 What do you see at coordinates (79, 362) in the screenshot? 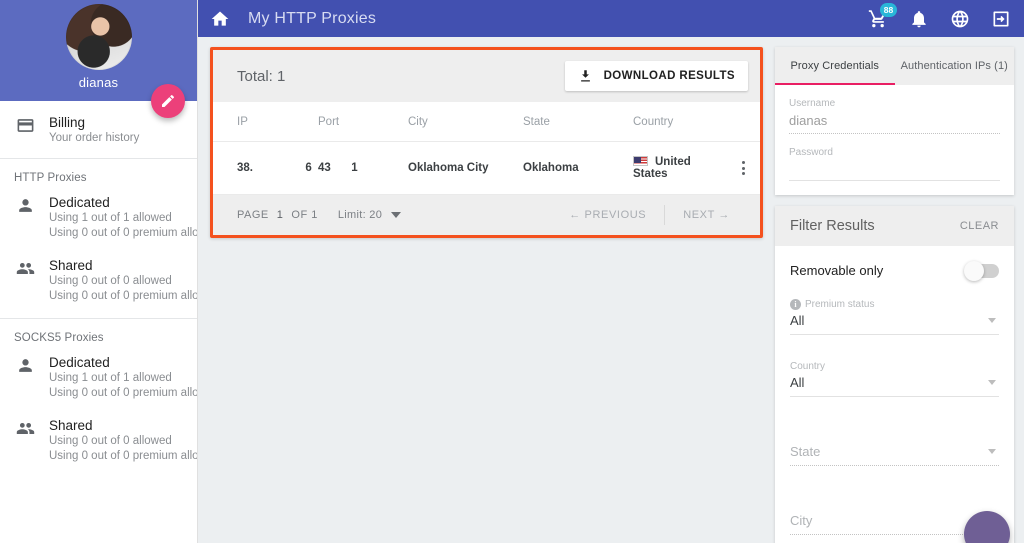
I see `socks5-dedicated-title: Dedicated` at bounding box center [79, 362].